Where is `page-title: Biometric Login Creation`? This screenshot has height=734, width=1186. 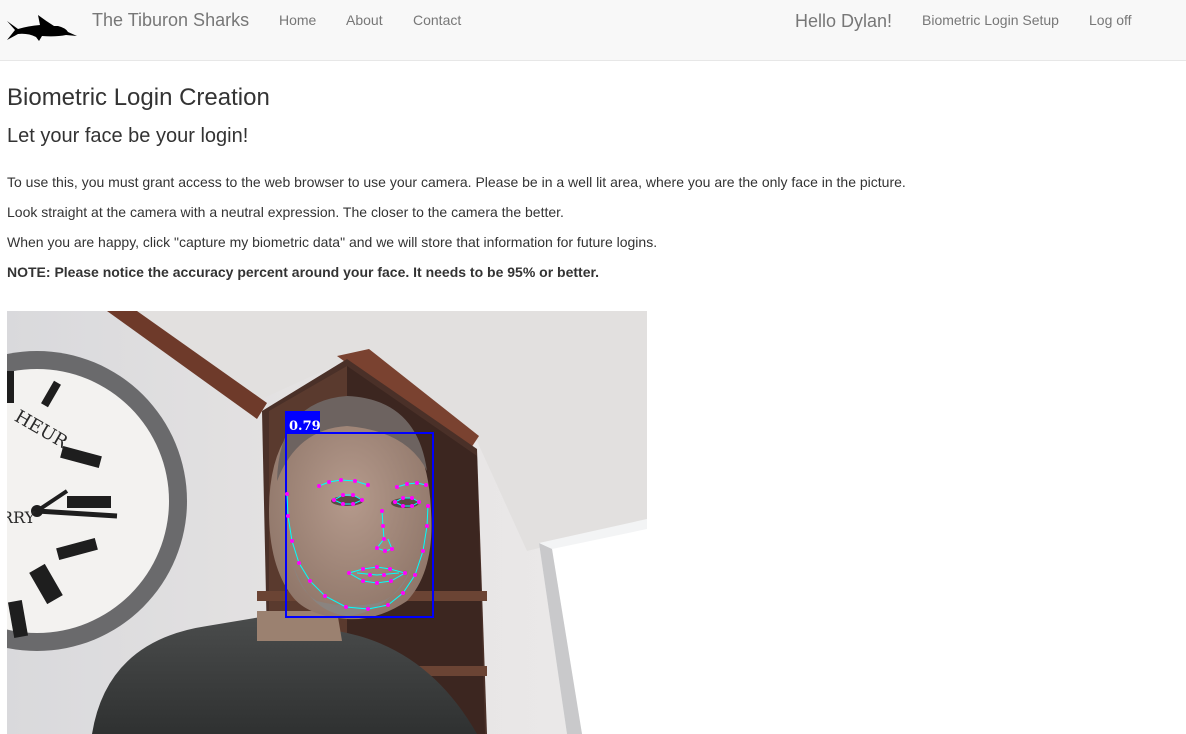 page-title: Biometric Login Creation is located at coordinates (138, 97).